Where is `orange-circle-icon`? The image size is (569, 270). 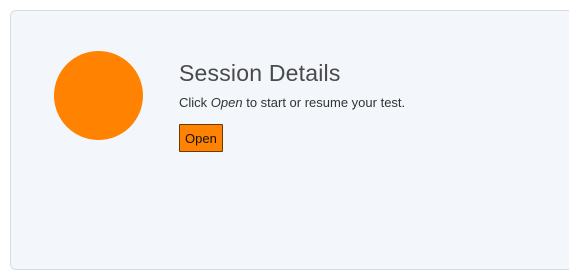
orange-circle-icon is located at coordinates (98, 95).